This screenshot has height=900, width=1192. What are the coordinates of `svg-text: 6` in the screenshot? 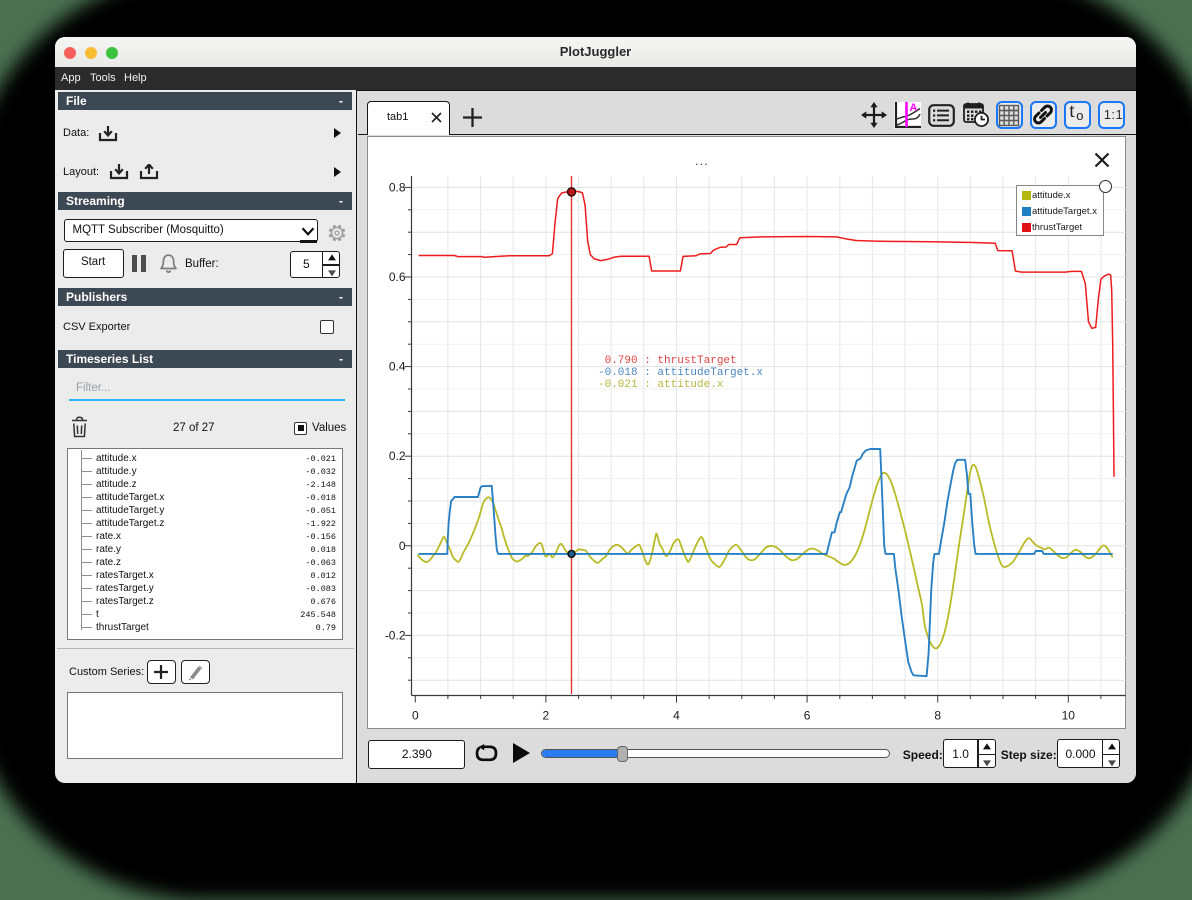 It's located at (807, 716).